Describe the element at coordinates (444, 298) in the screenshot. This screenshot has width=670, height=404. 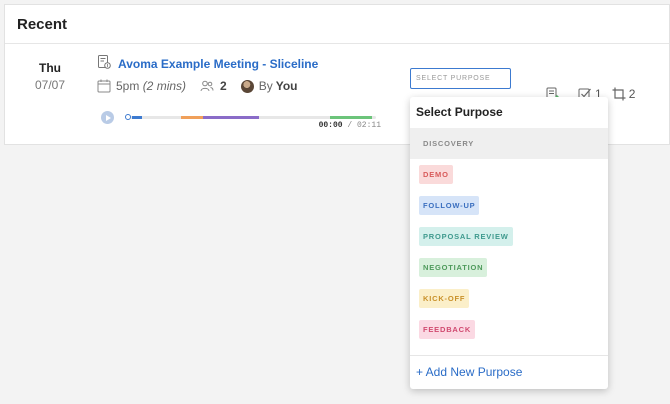
I see `purpose-tag: KICK-OFF` at that location.